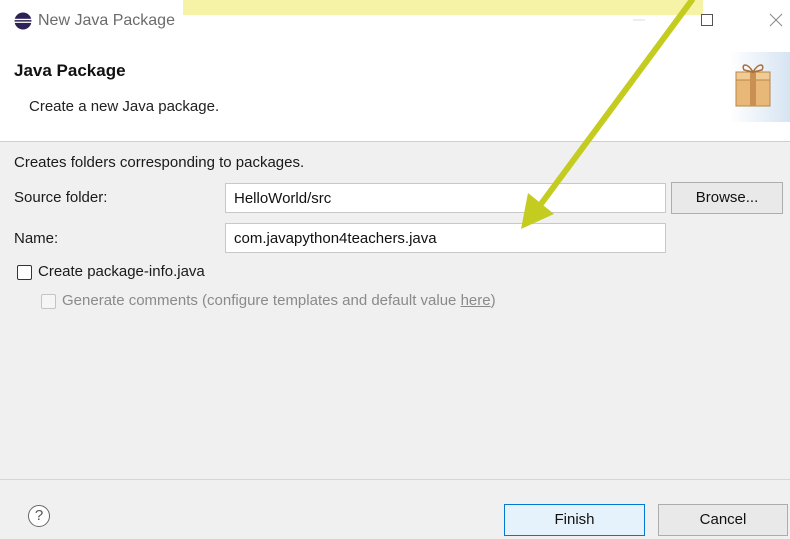 This screenshot has width=790, height=539. What do you see at coordinates (445, 198) in the screenshot?
I see `source-folder-input` at bounding box center [445, 198].